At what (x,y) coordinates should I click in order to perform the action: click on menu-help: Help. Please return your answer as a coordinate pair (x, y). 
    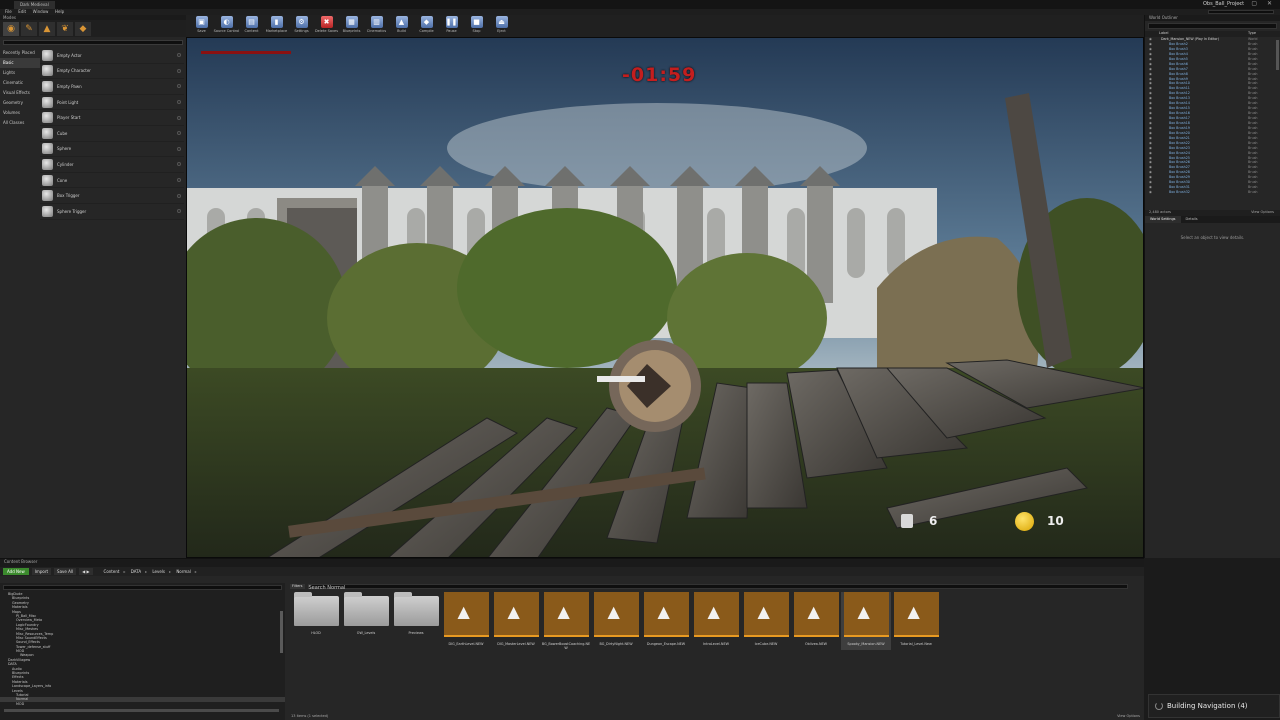
    Looking at the image, I should click on (59, 11).